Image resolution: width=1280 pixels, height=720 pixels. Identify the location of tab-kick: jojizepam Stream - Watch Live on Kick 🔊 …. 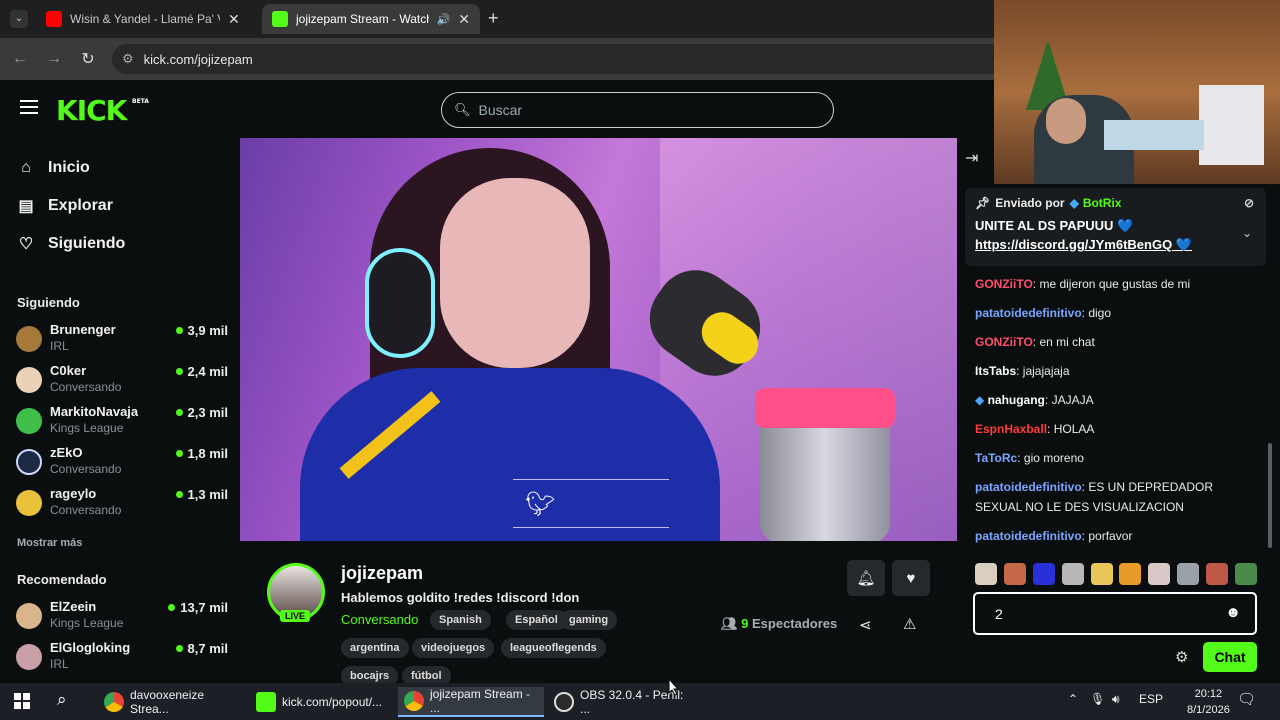
(371, 19).